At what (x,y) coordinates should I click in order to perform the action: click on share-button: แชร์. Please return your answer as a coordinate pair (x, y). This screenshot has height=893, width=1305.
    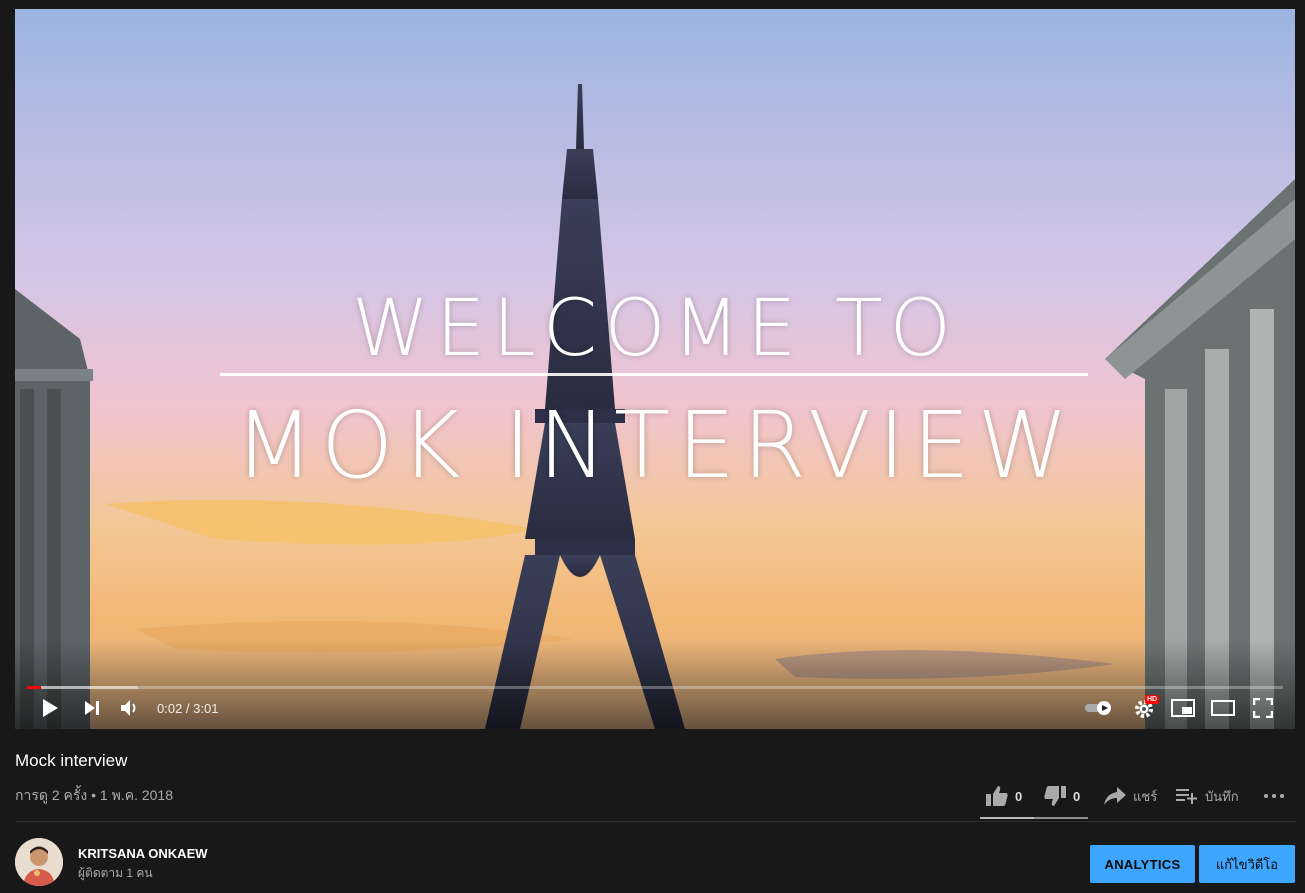
    Looking at the image, I should click on (1130, 796).